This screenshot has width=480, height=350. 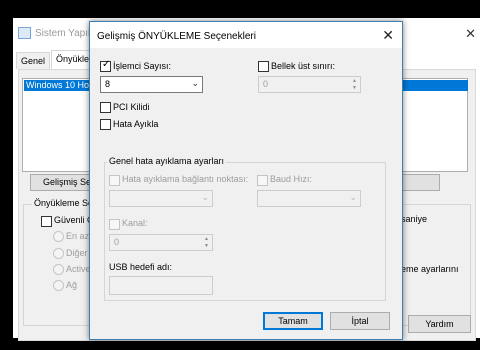 I want to click on radio-alternate, so click(x=58, y=253).